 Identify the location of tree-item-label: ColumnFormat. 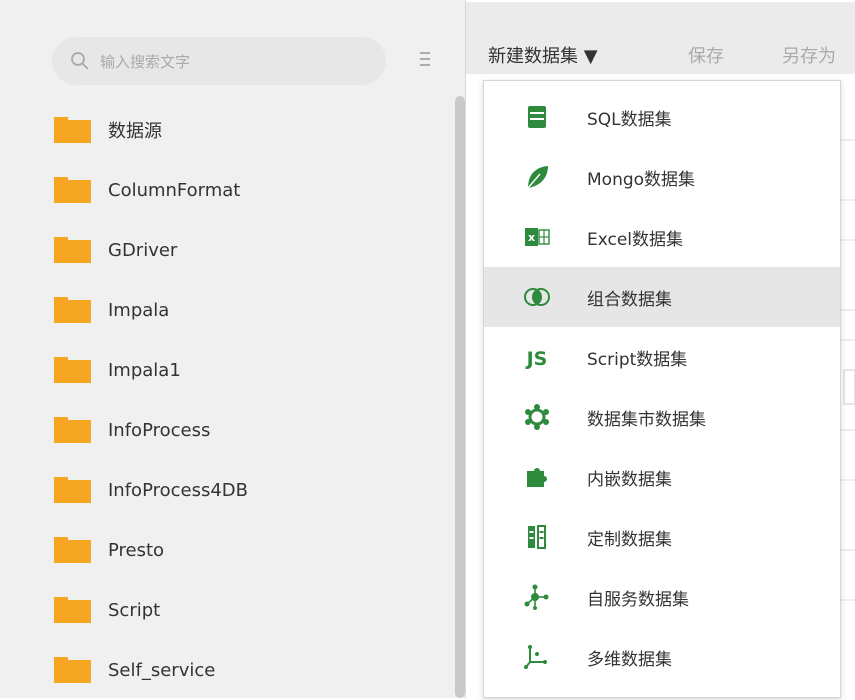
(174, 190).